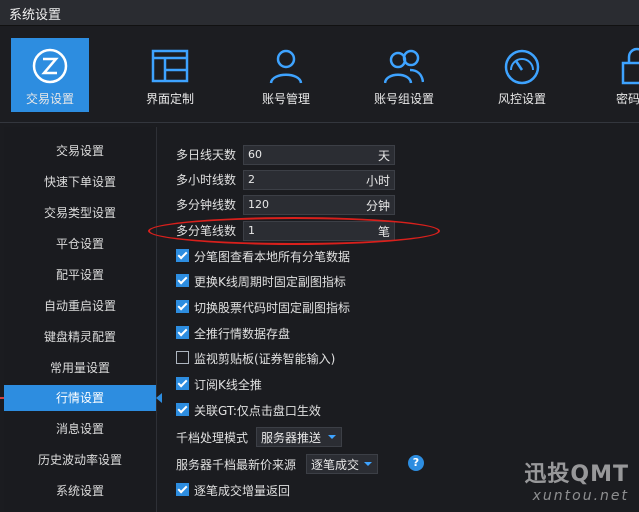  Describe the element at coordinates (522, 67) in the screenshot. I see `gauge-icon` at that location.